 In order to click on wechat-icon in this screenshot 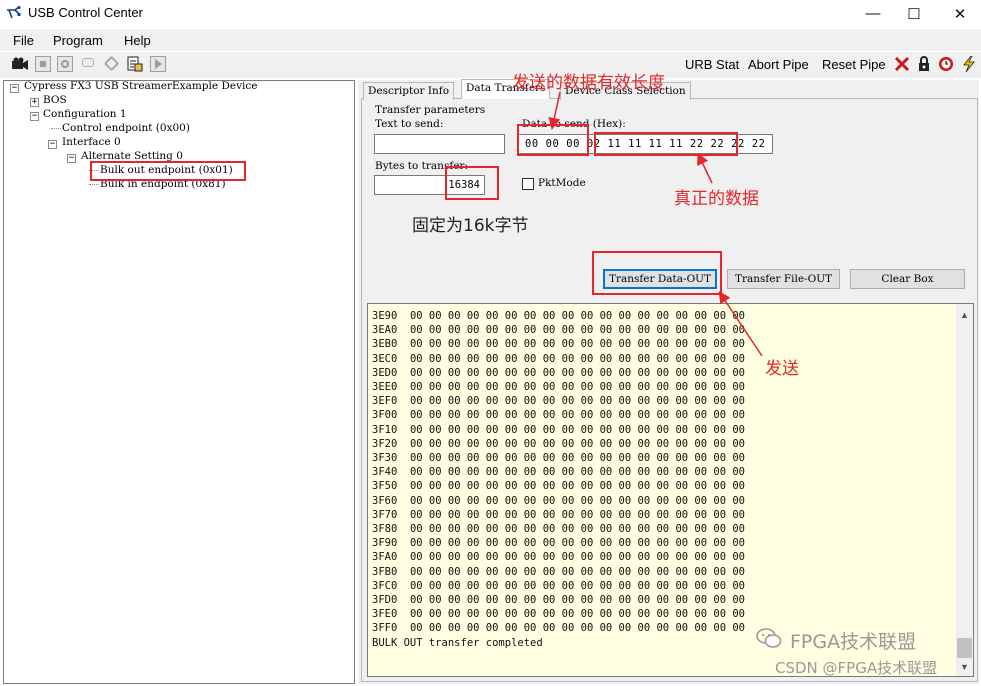, I will do `click(769, 638)`.